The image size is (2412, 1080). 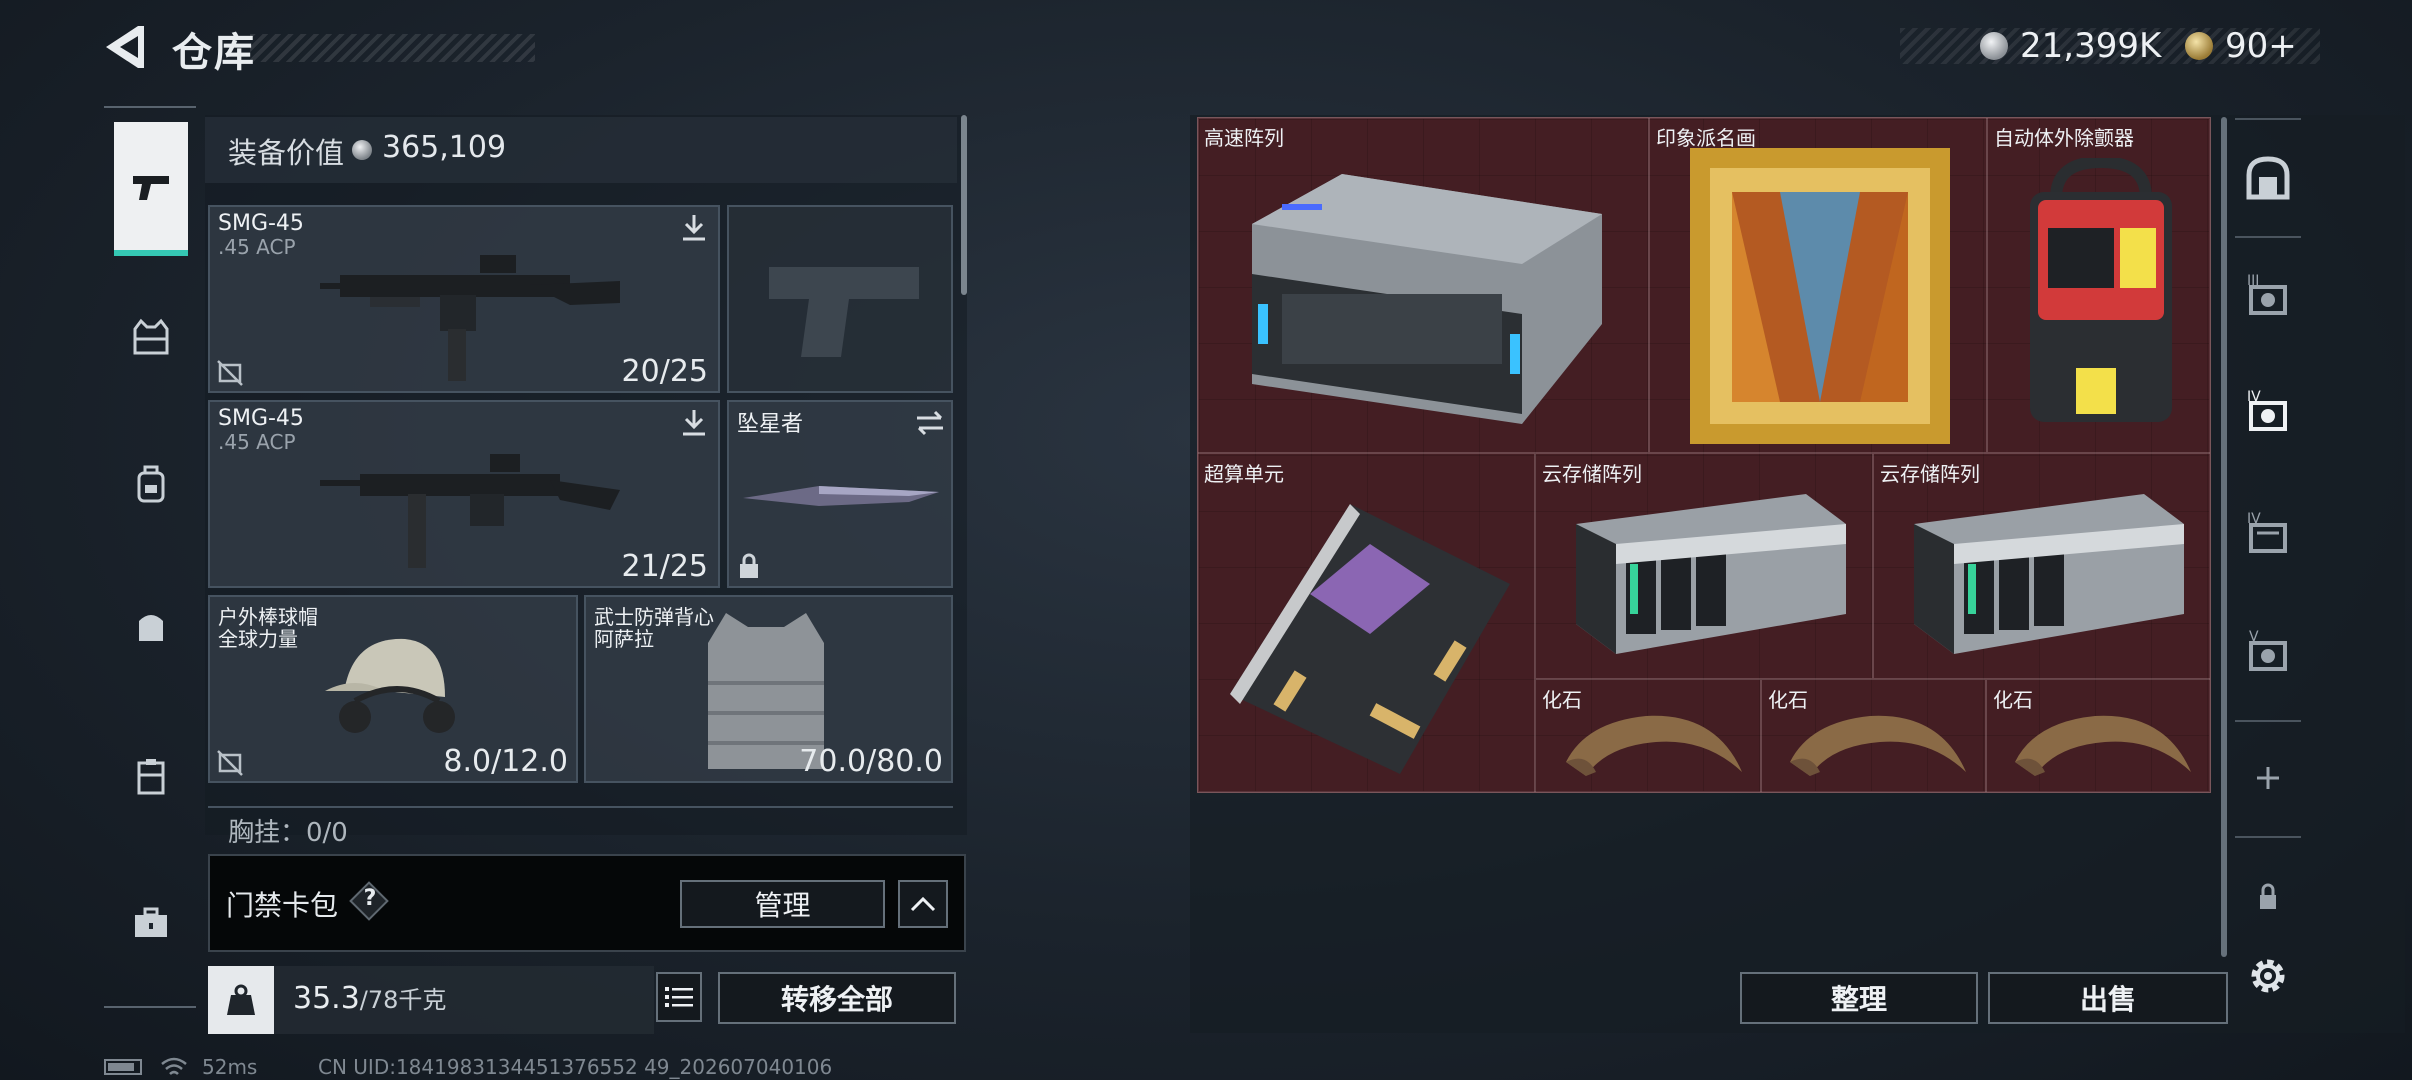 I want to click on tab-storage-v: V, so click(x=2268, y=652).